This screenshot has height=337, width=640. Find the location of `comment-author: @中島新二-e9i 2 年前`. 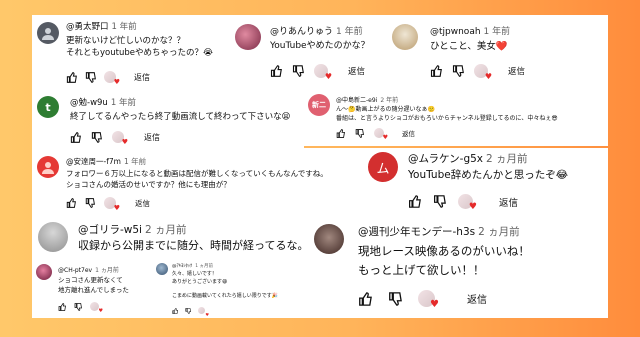

comment-author: @中島新二-e9i 2 年前 is located at coordinates (367, 99).